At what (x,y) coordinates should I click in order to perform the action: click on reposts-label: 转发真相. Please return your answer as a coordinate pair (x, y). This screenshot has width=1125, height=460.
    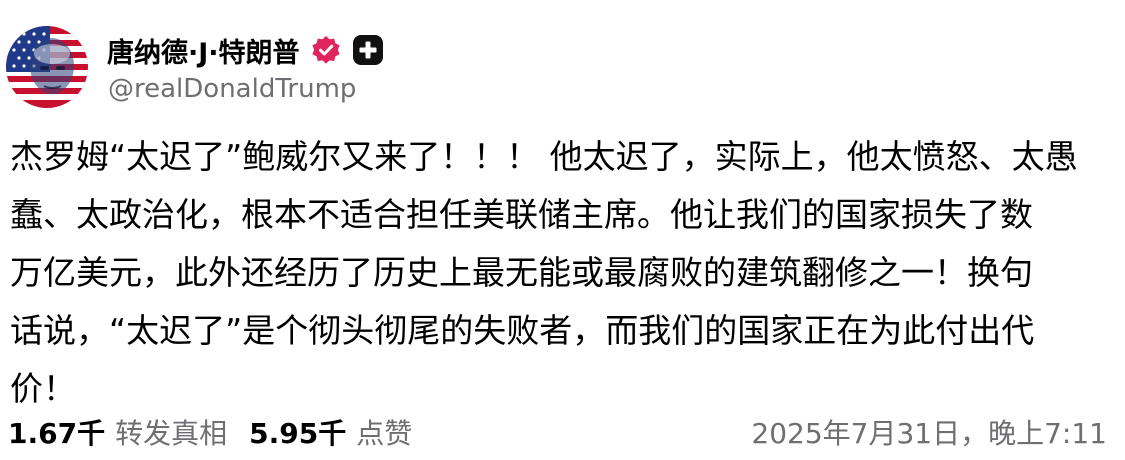
    Looking at the image, I should click on (171, 432).